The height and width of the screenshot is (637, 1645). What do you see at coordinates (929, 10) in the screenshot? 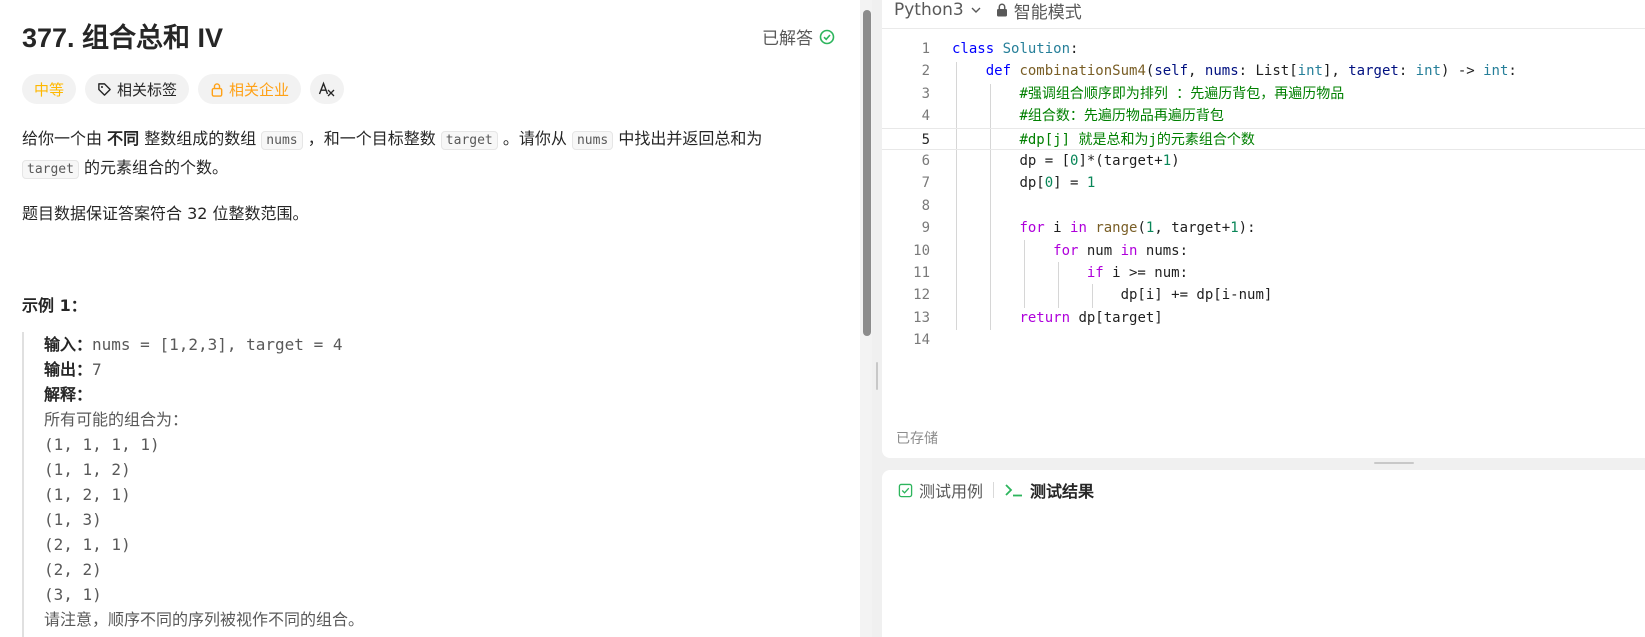
I see `language-label: Python3` at bounding box center [929, 10].